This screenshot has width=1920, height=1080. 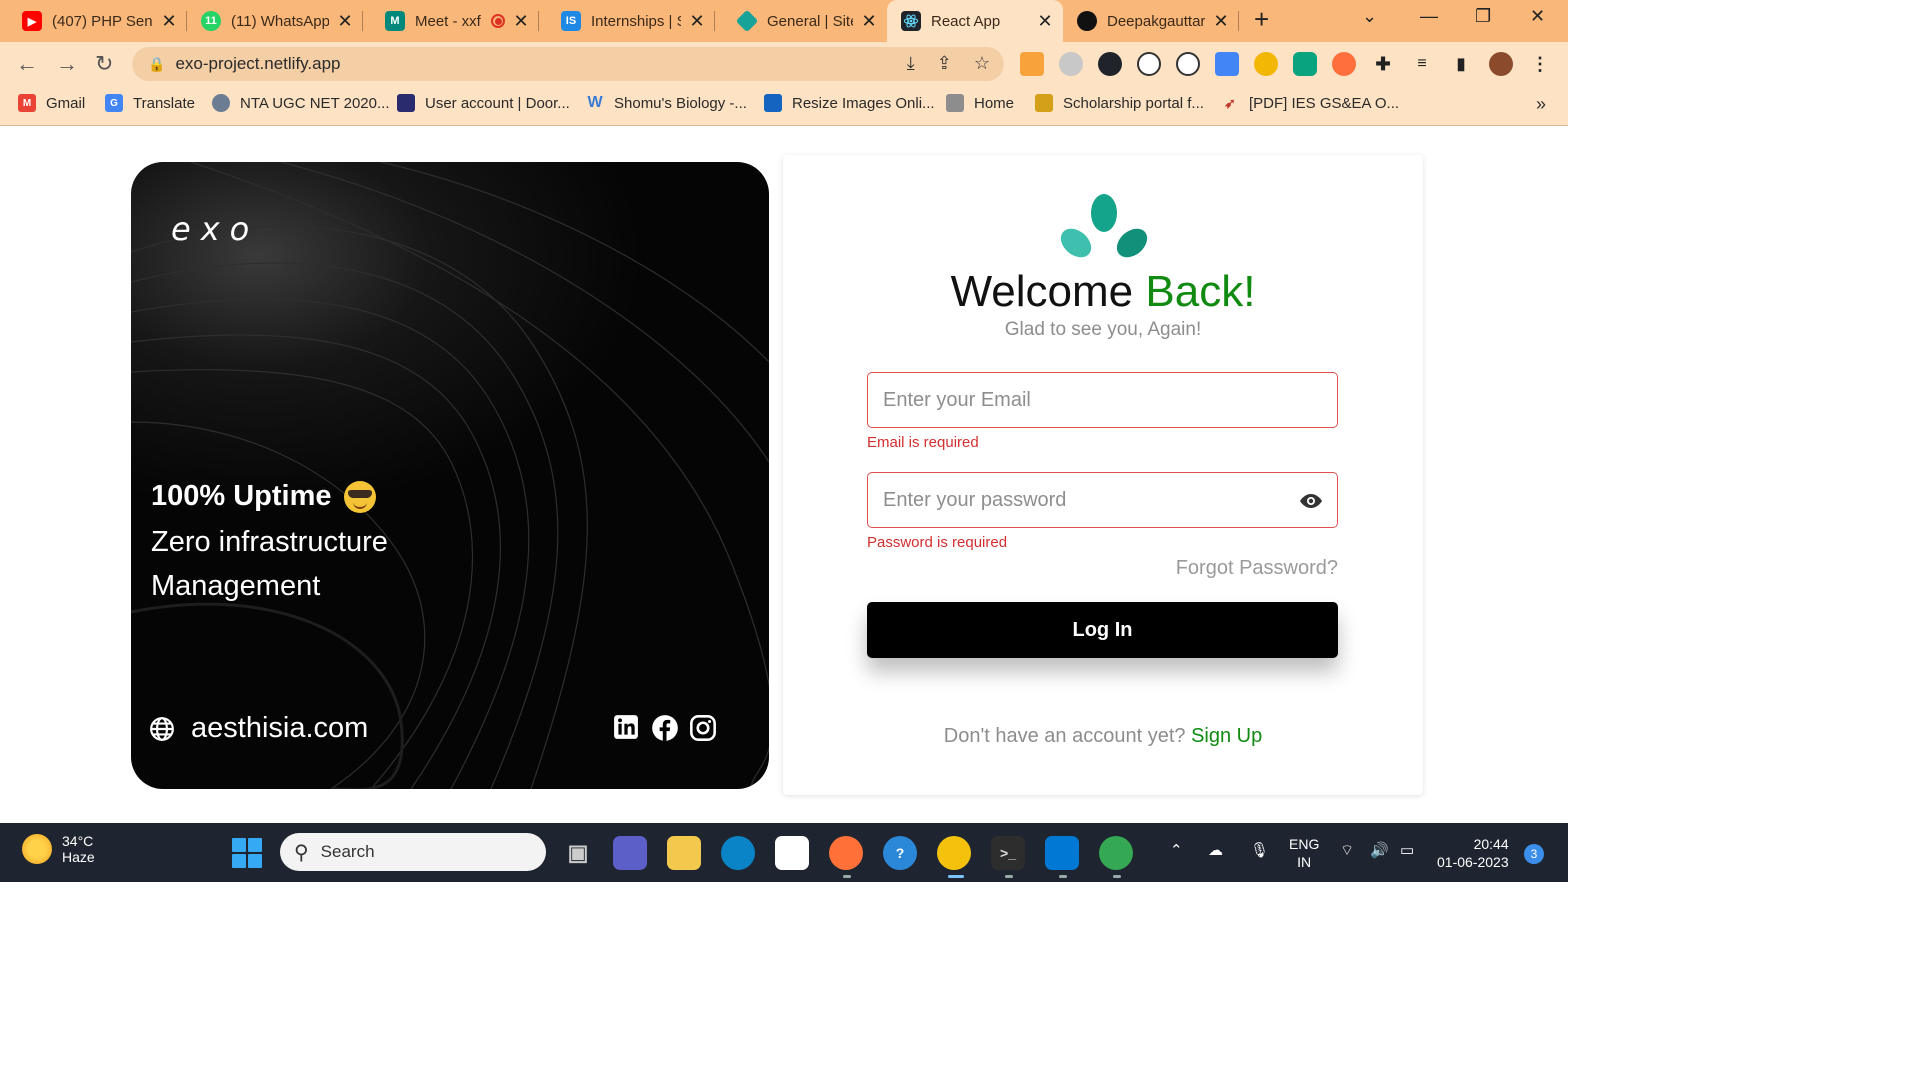 What do you see at coordinates (1311, 501) in the screenshot?
I see `eye-icon` at bounding box center [1311, 501].